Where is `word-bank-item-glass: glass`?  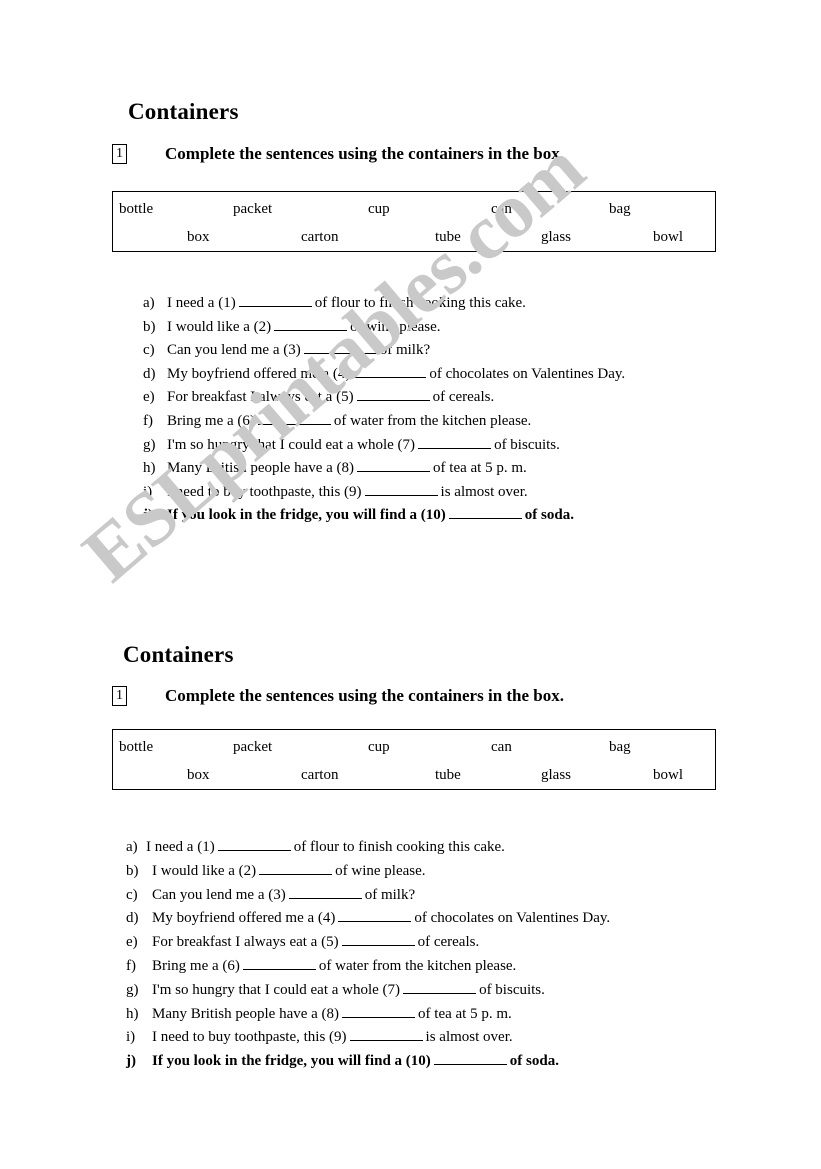 word-bank-item-glass: glass is located at coordinates (556, 775).